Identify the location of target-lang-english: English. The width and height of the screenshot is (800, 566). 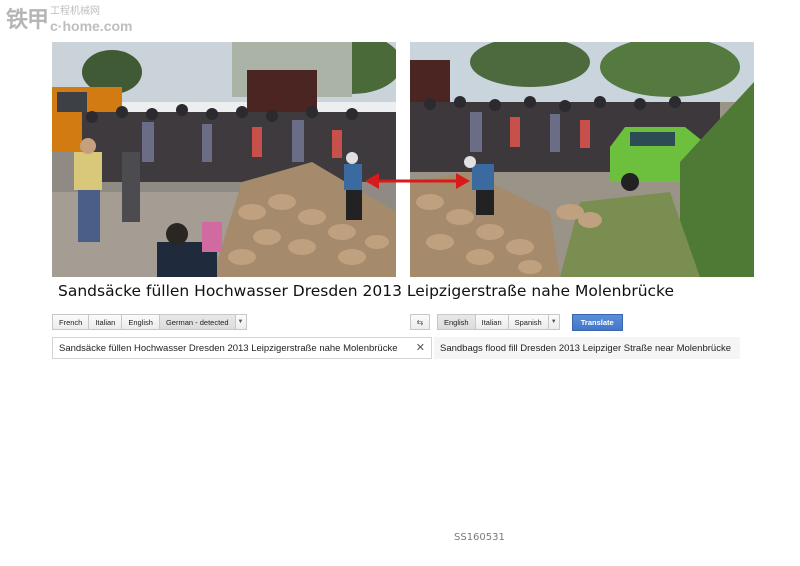
(456, 322).